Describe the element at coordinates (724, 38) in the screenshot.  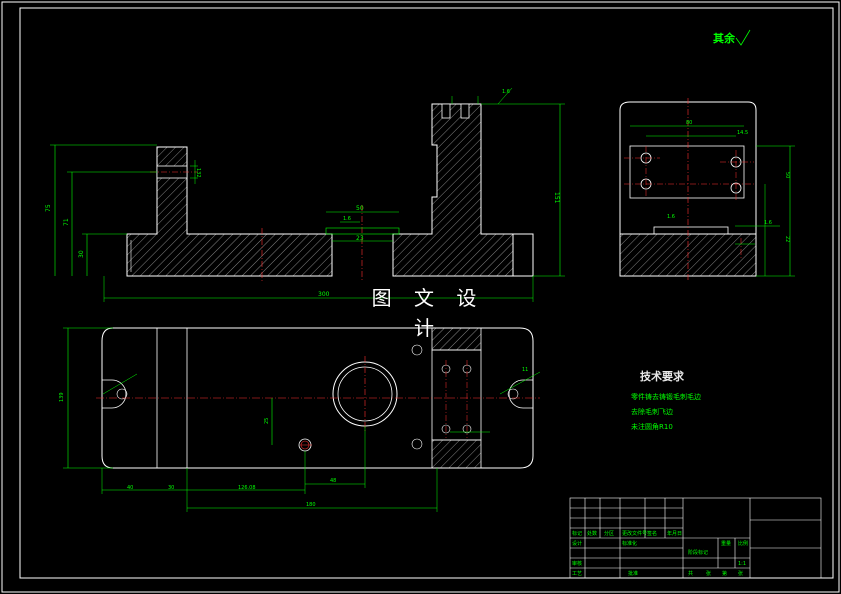
I see `surface-roughness-note: 其余` at that location.